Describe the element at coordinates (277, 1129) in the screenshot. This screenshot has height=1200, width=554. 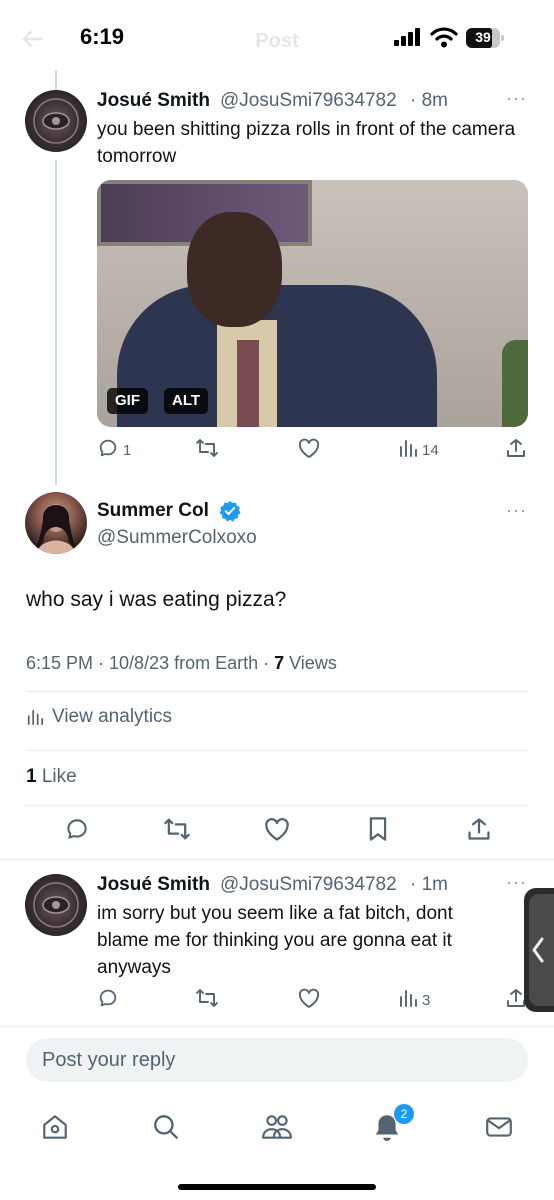
I see `communities-icon` at that location.